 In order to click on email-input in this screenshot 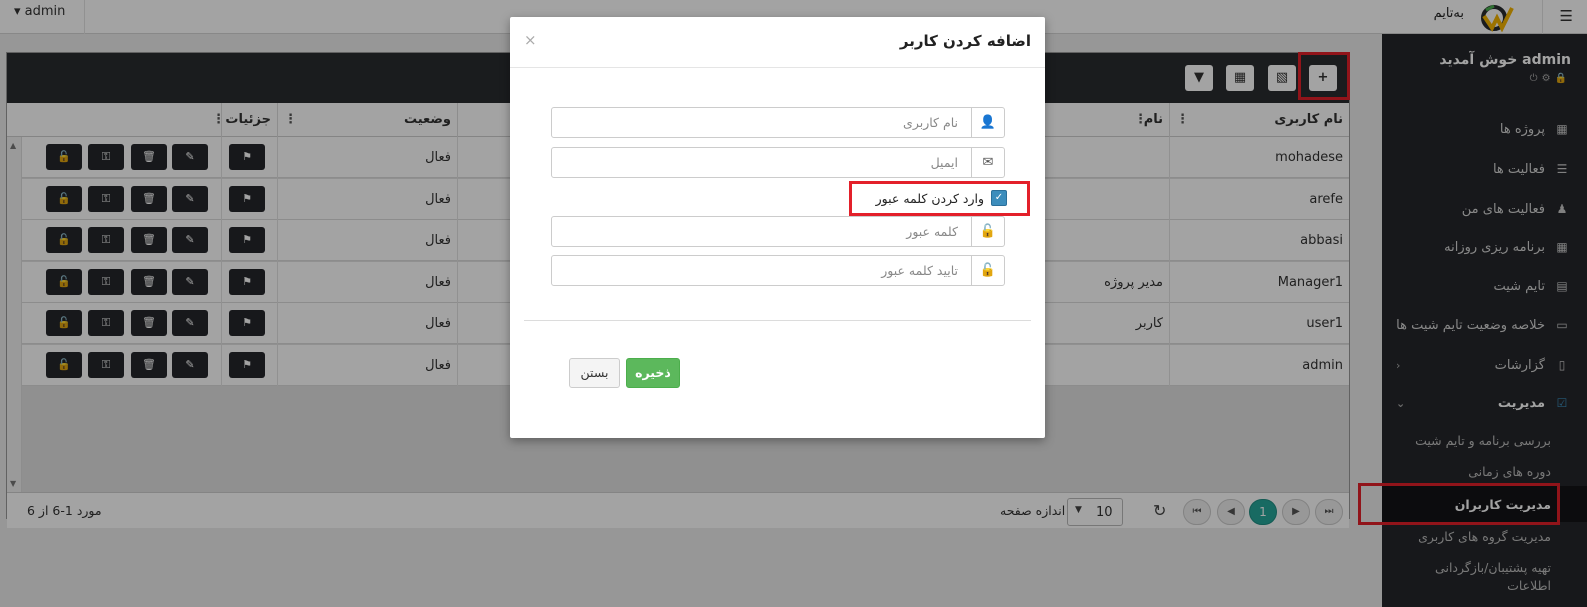, I will do `click(761, 162)`.